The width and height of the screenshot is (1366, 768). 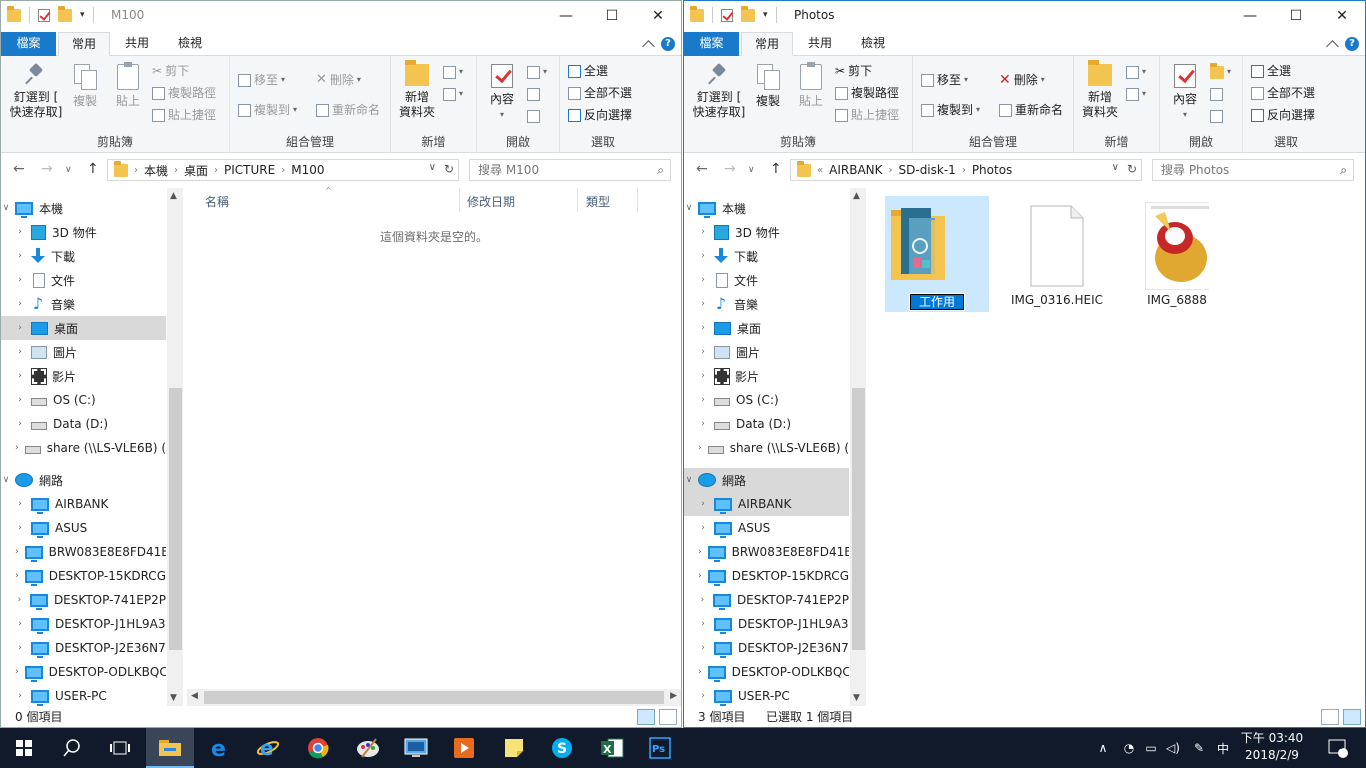 I want to click on nav-item: › 影片, so click(x=766, y=376).